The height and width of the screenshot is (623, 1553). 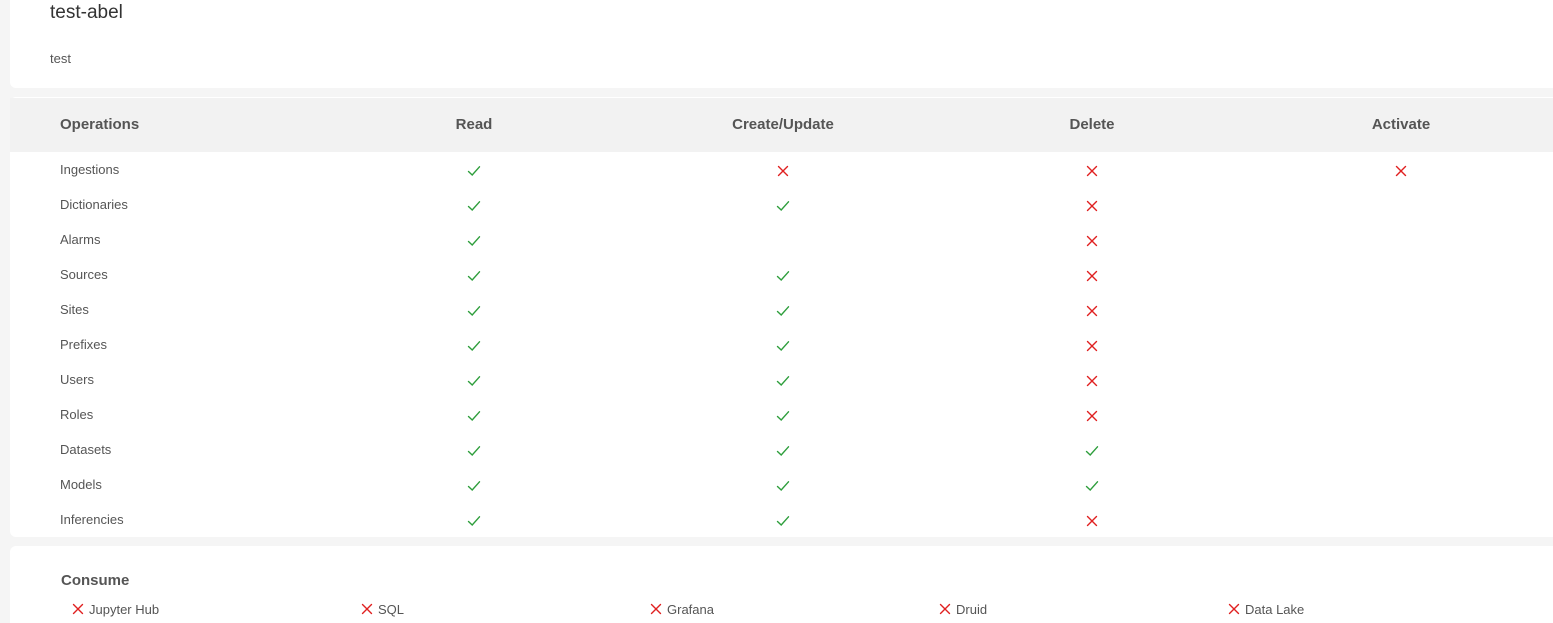 I want to click on operation-name: Ingestions, so click(x=90, y=169).